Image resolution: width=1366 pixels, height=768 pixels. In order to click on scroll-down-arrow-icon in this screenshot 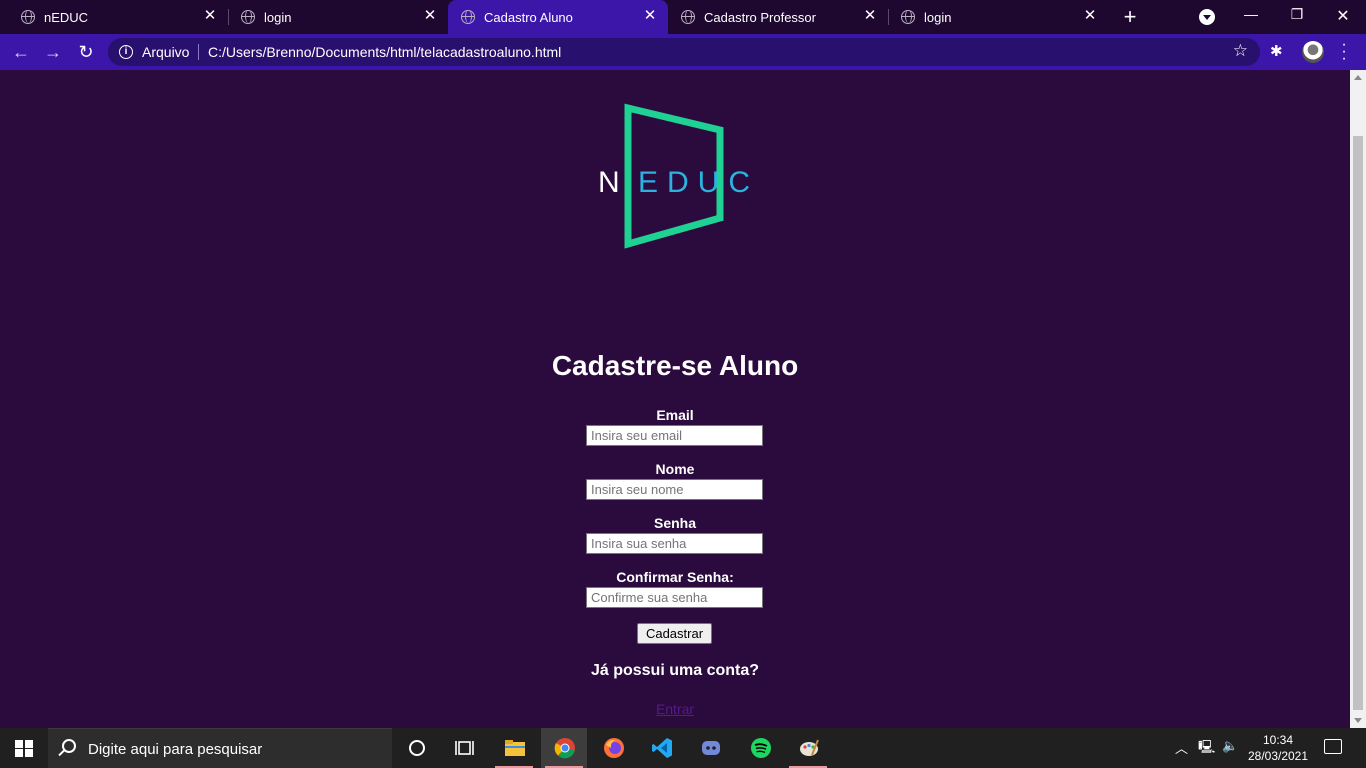, I will do `click(1358, 720)`.